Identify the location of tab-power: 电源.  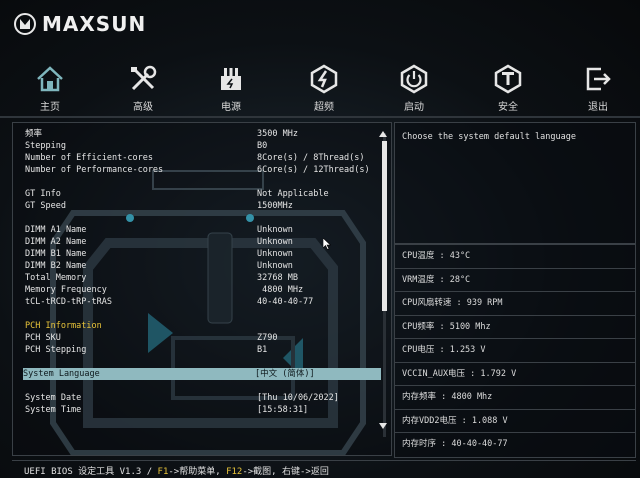
(231, 86).